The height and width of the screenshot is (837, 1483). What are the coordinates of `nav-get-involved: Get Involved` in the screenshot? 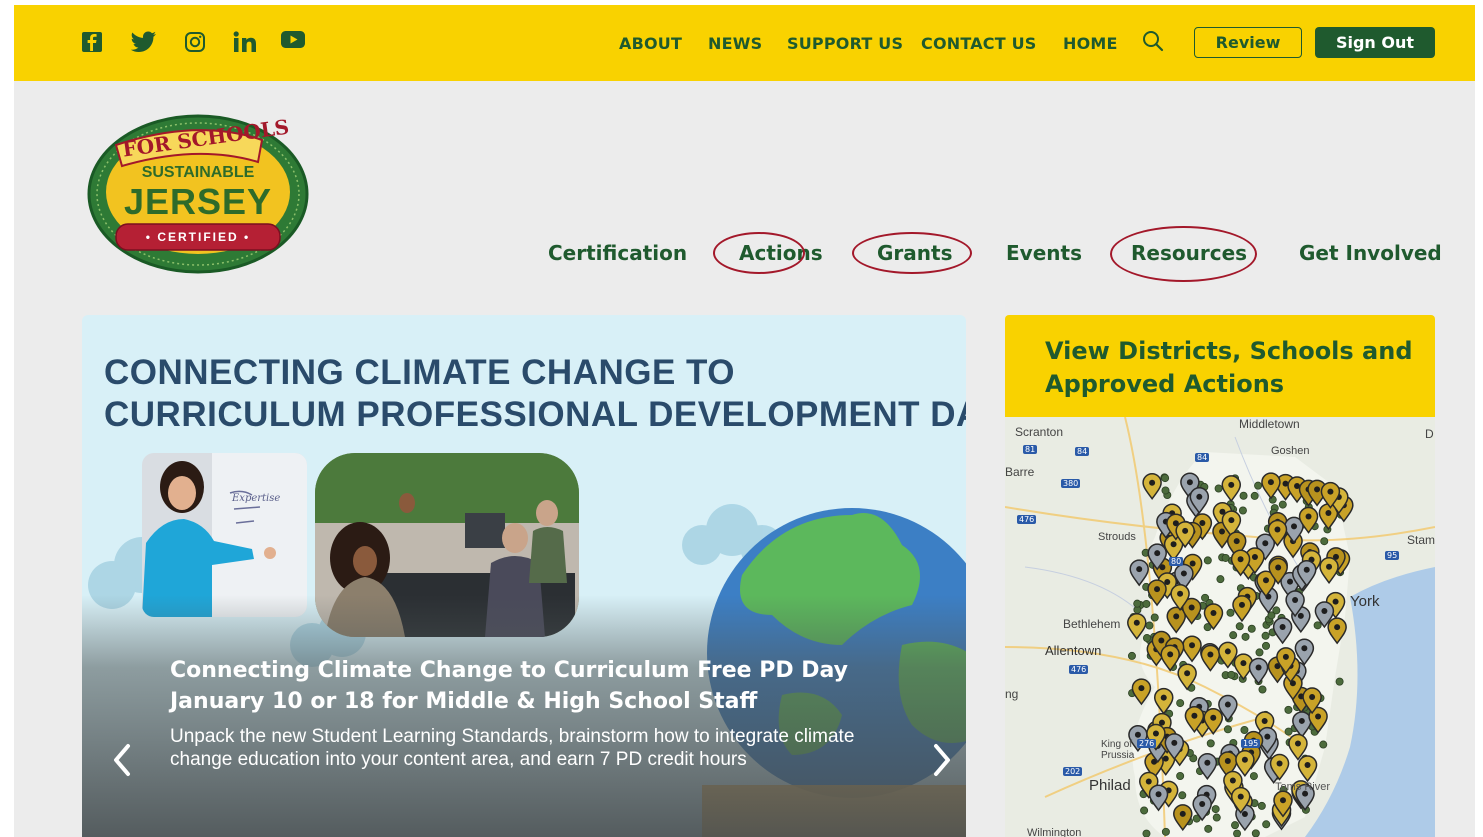 It's located at (1370, 253).